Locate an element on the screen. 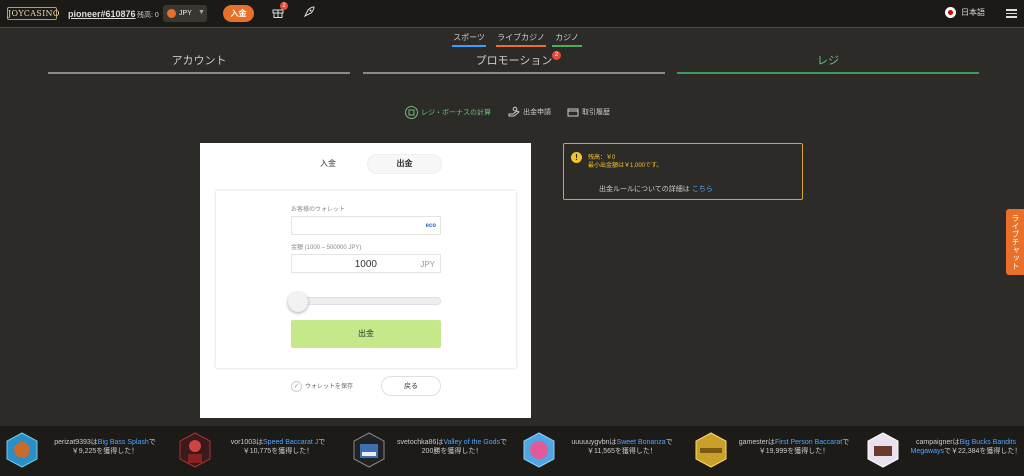 This screenshot has height=476, width=1024. live-chat-button: ライブチャット is located at coordinates (1015, 242).